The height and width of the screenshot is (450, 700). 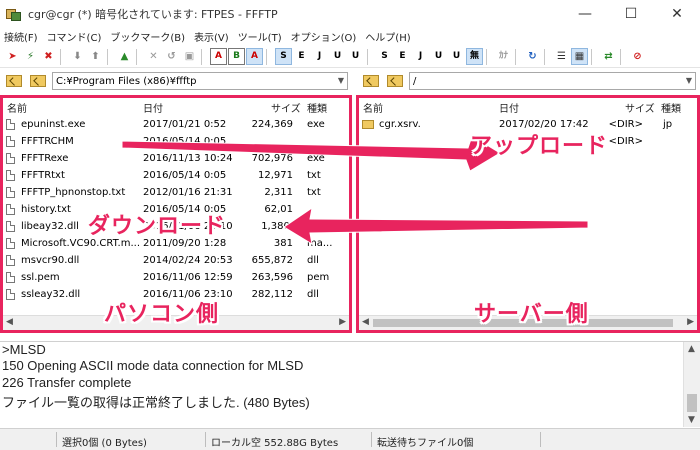 I want to click on upload-arrow-icon: ⬆, so click(x=95, y=56).